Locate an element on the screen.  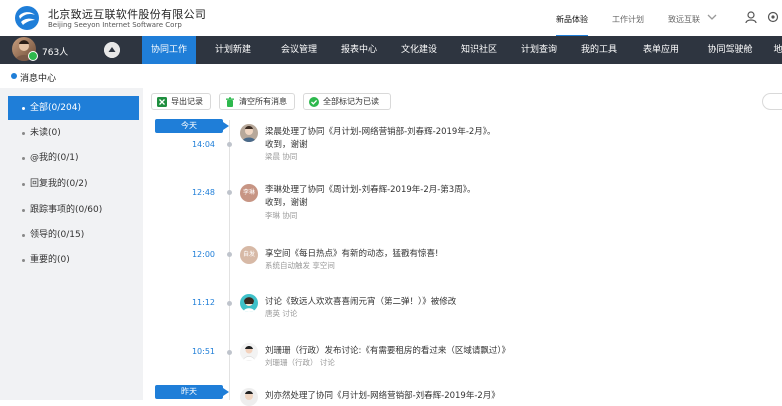
excel-icon is located at coordinates (162, 102).